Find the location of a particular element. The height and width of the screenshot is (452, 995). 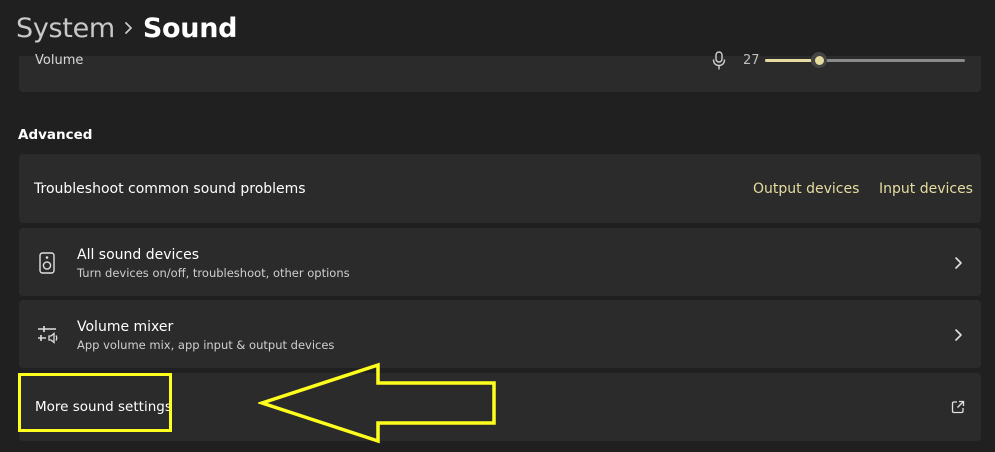

speaker-icon is located at coordinates (47, 263).